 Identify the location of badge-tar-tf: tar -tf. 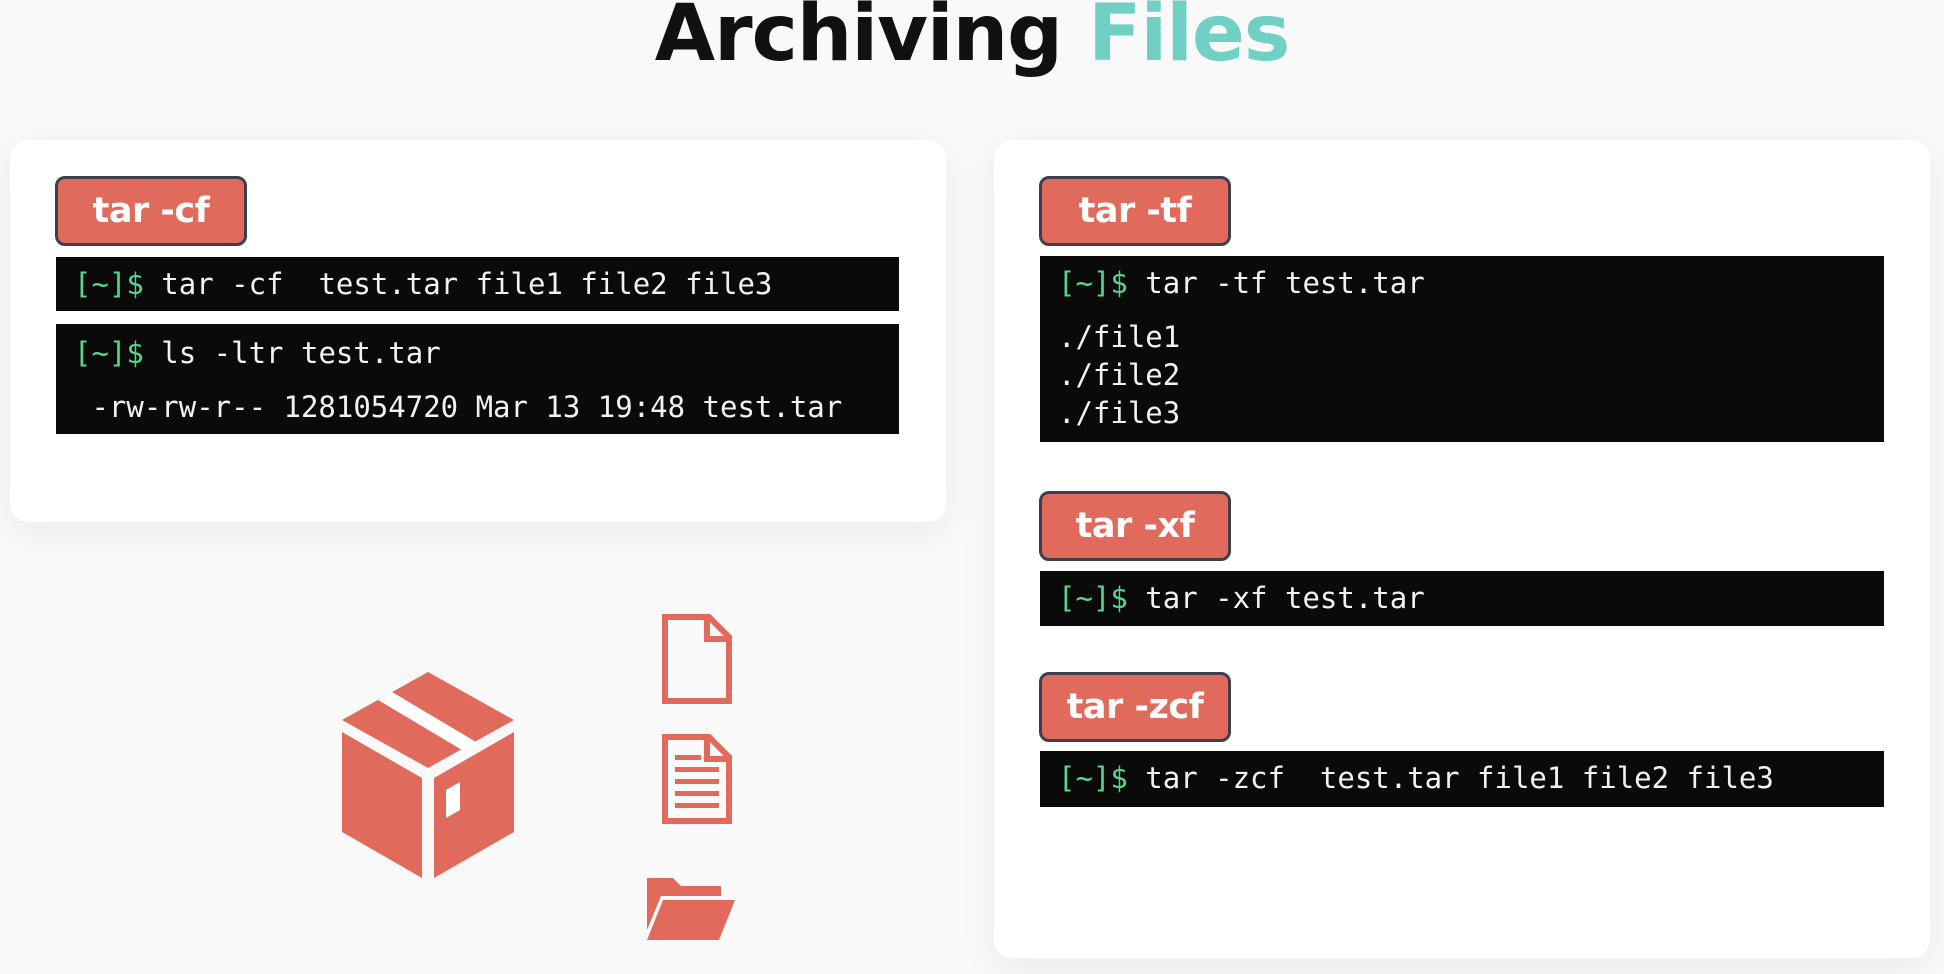
(1135, 211).